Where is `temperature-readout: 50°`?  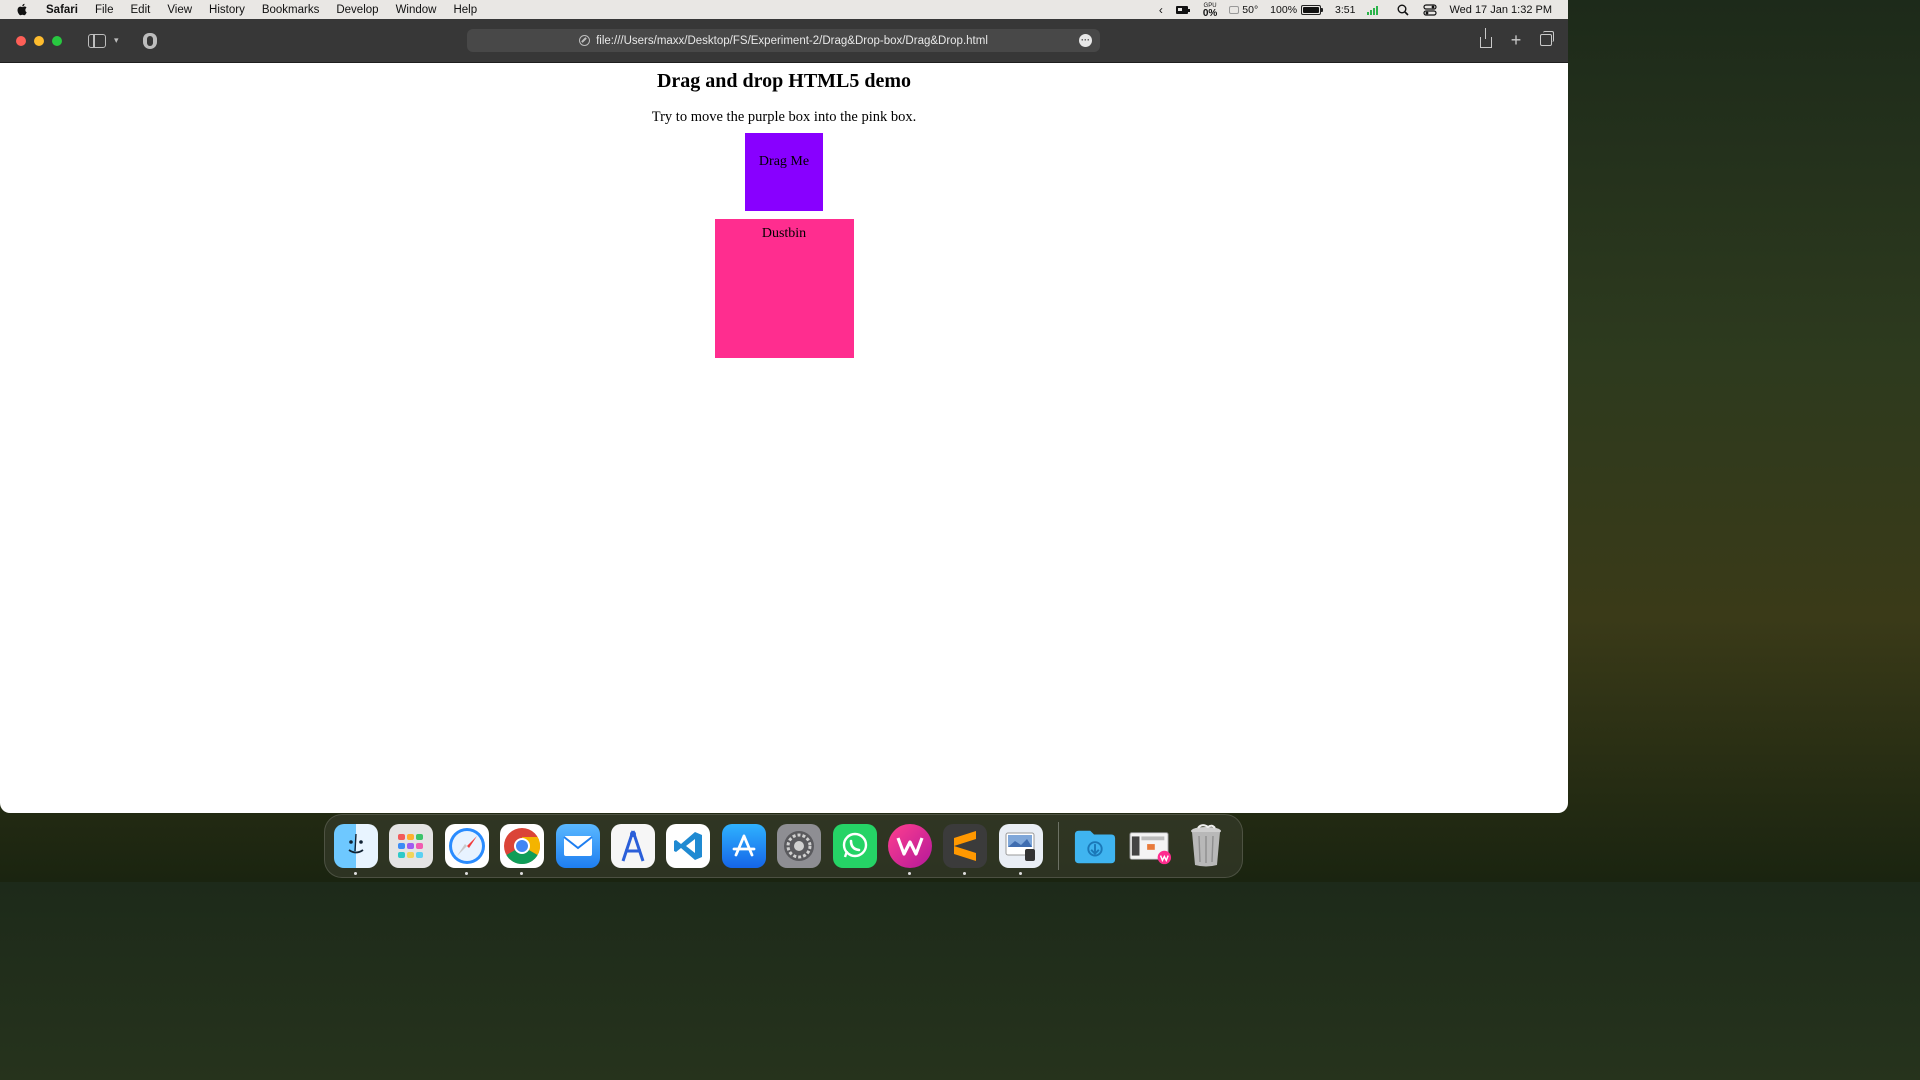 temperature-readout: 50° is located at coordinates (1243, 10).